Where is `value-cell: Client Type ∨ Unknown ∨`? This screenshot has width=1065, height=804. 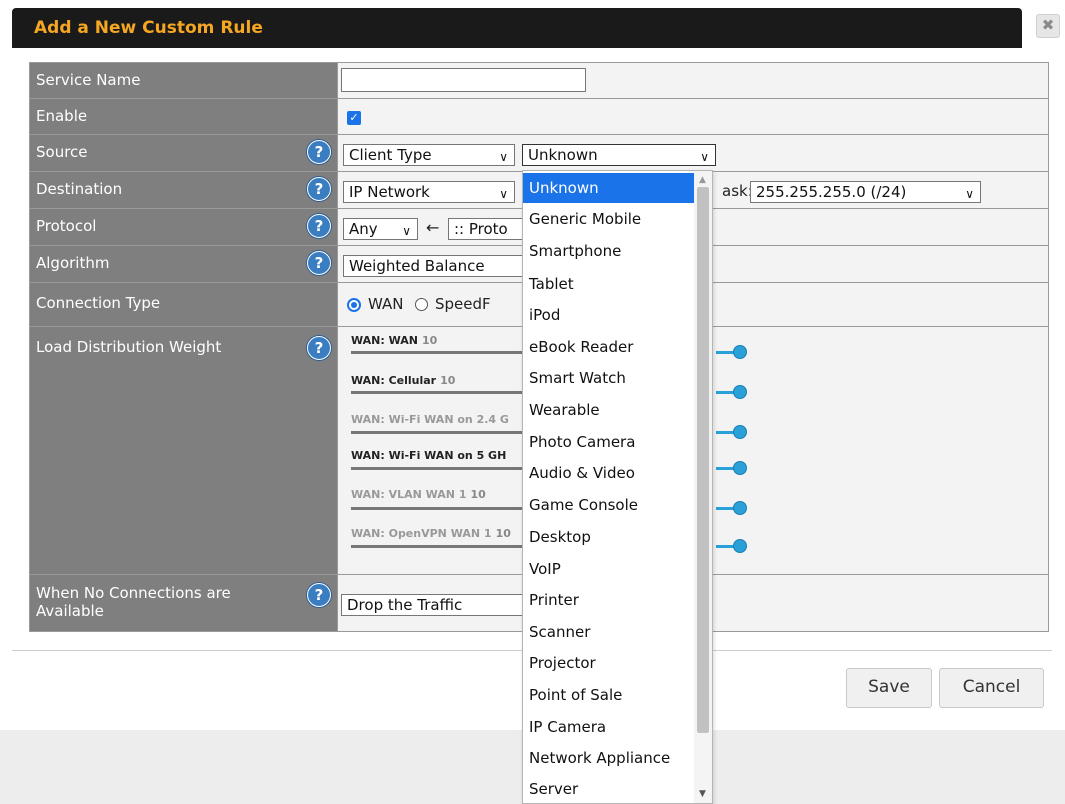
value-cell: Client Type ∨ Unknown ∨ is located at coordinates (693, 153).